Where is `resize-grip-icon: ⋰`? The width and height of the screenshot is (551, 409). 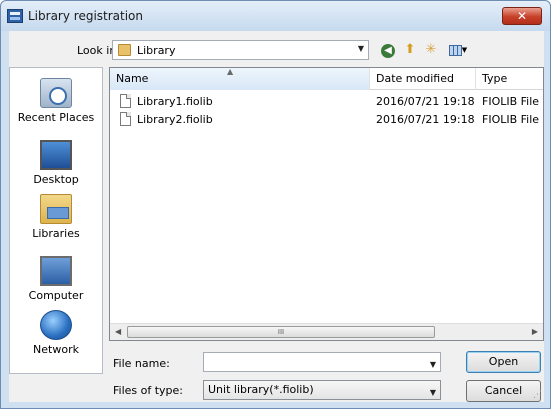
resize-grip-icon: ⋰ is located at coordinates (537, 395).